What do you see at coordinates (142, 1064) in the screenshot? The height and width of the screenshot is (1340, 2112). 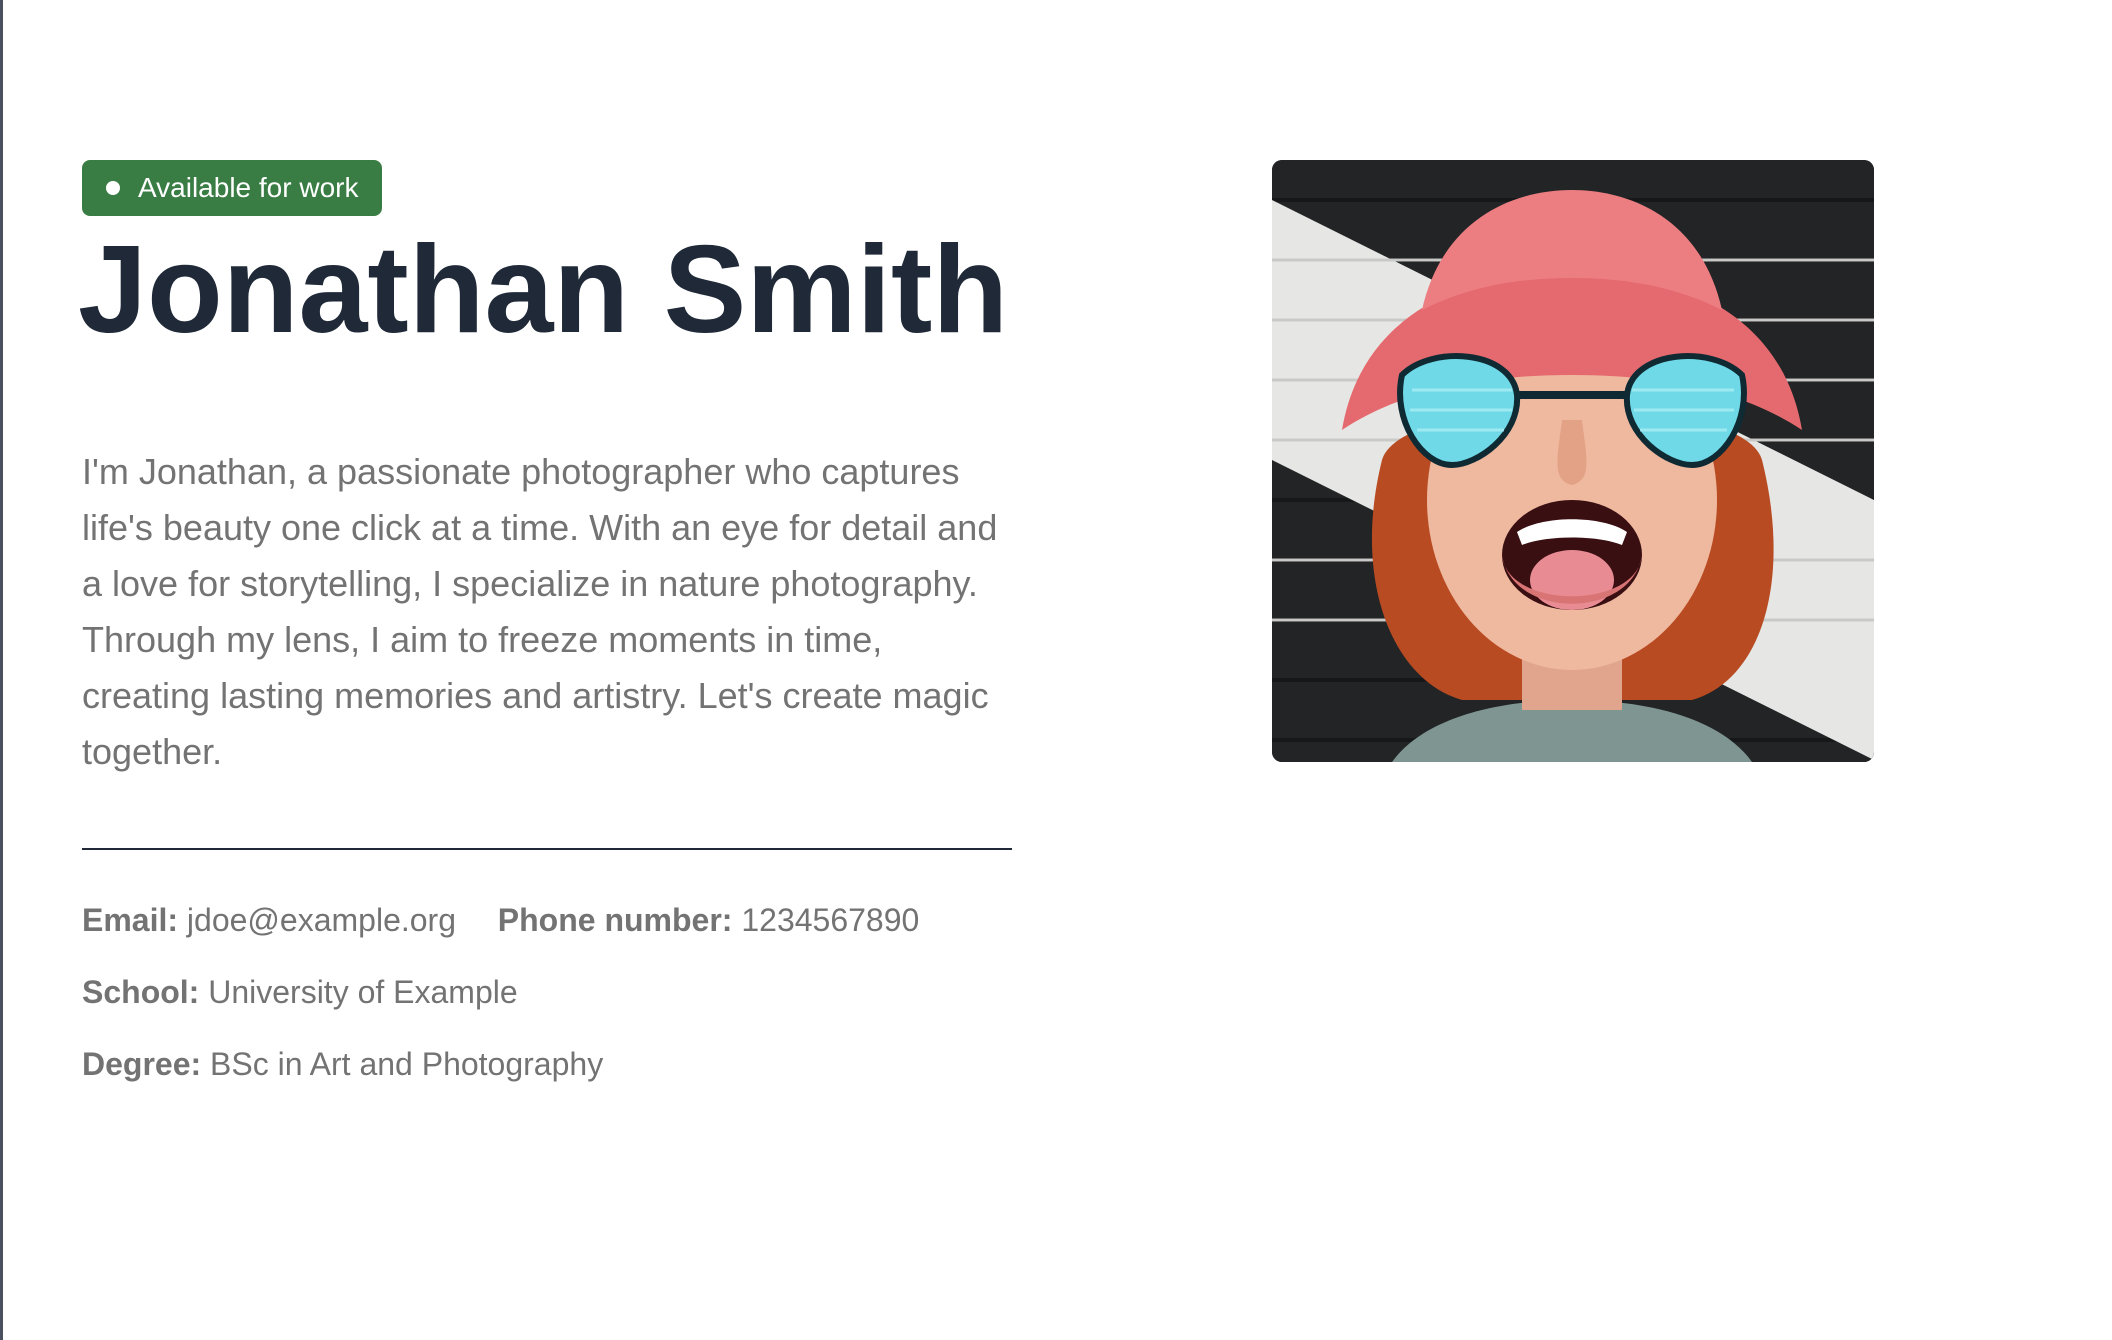 I see `degree-label: Degree:` at bounding box center [142, 1064].